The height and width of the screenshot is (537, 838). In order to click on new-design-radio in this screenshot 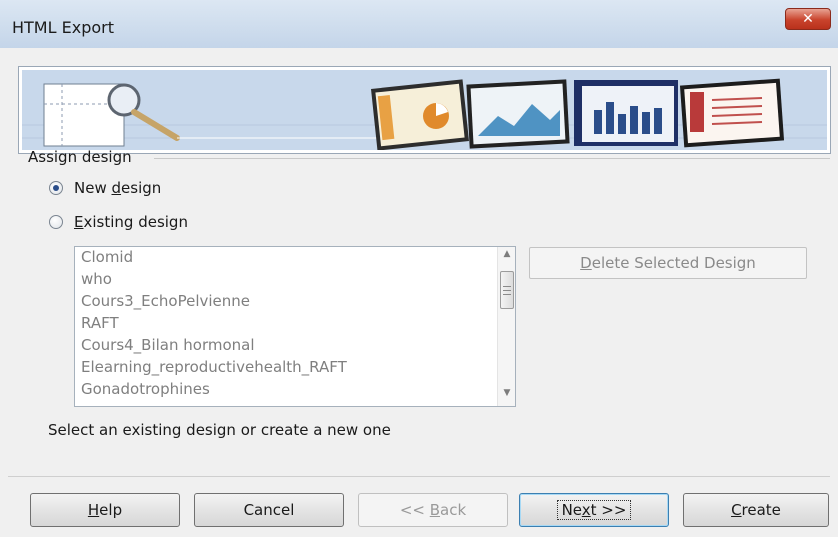, I will do `click(56, 188)`.